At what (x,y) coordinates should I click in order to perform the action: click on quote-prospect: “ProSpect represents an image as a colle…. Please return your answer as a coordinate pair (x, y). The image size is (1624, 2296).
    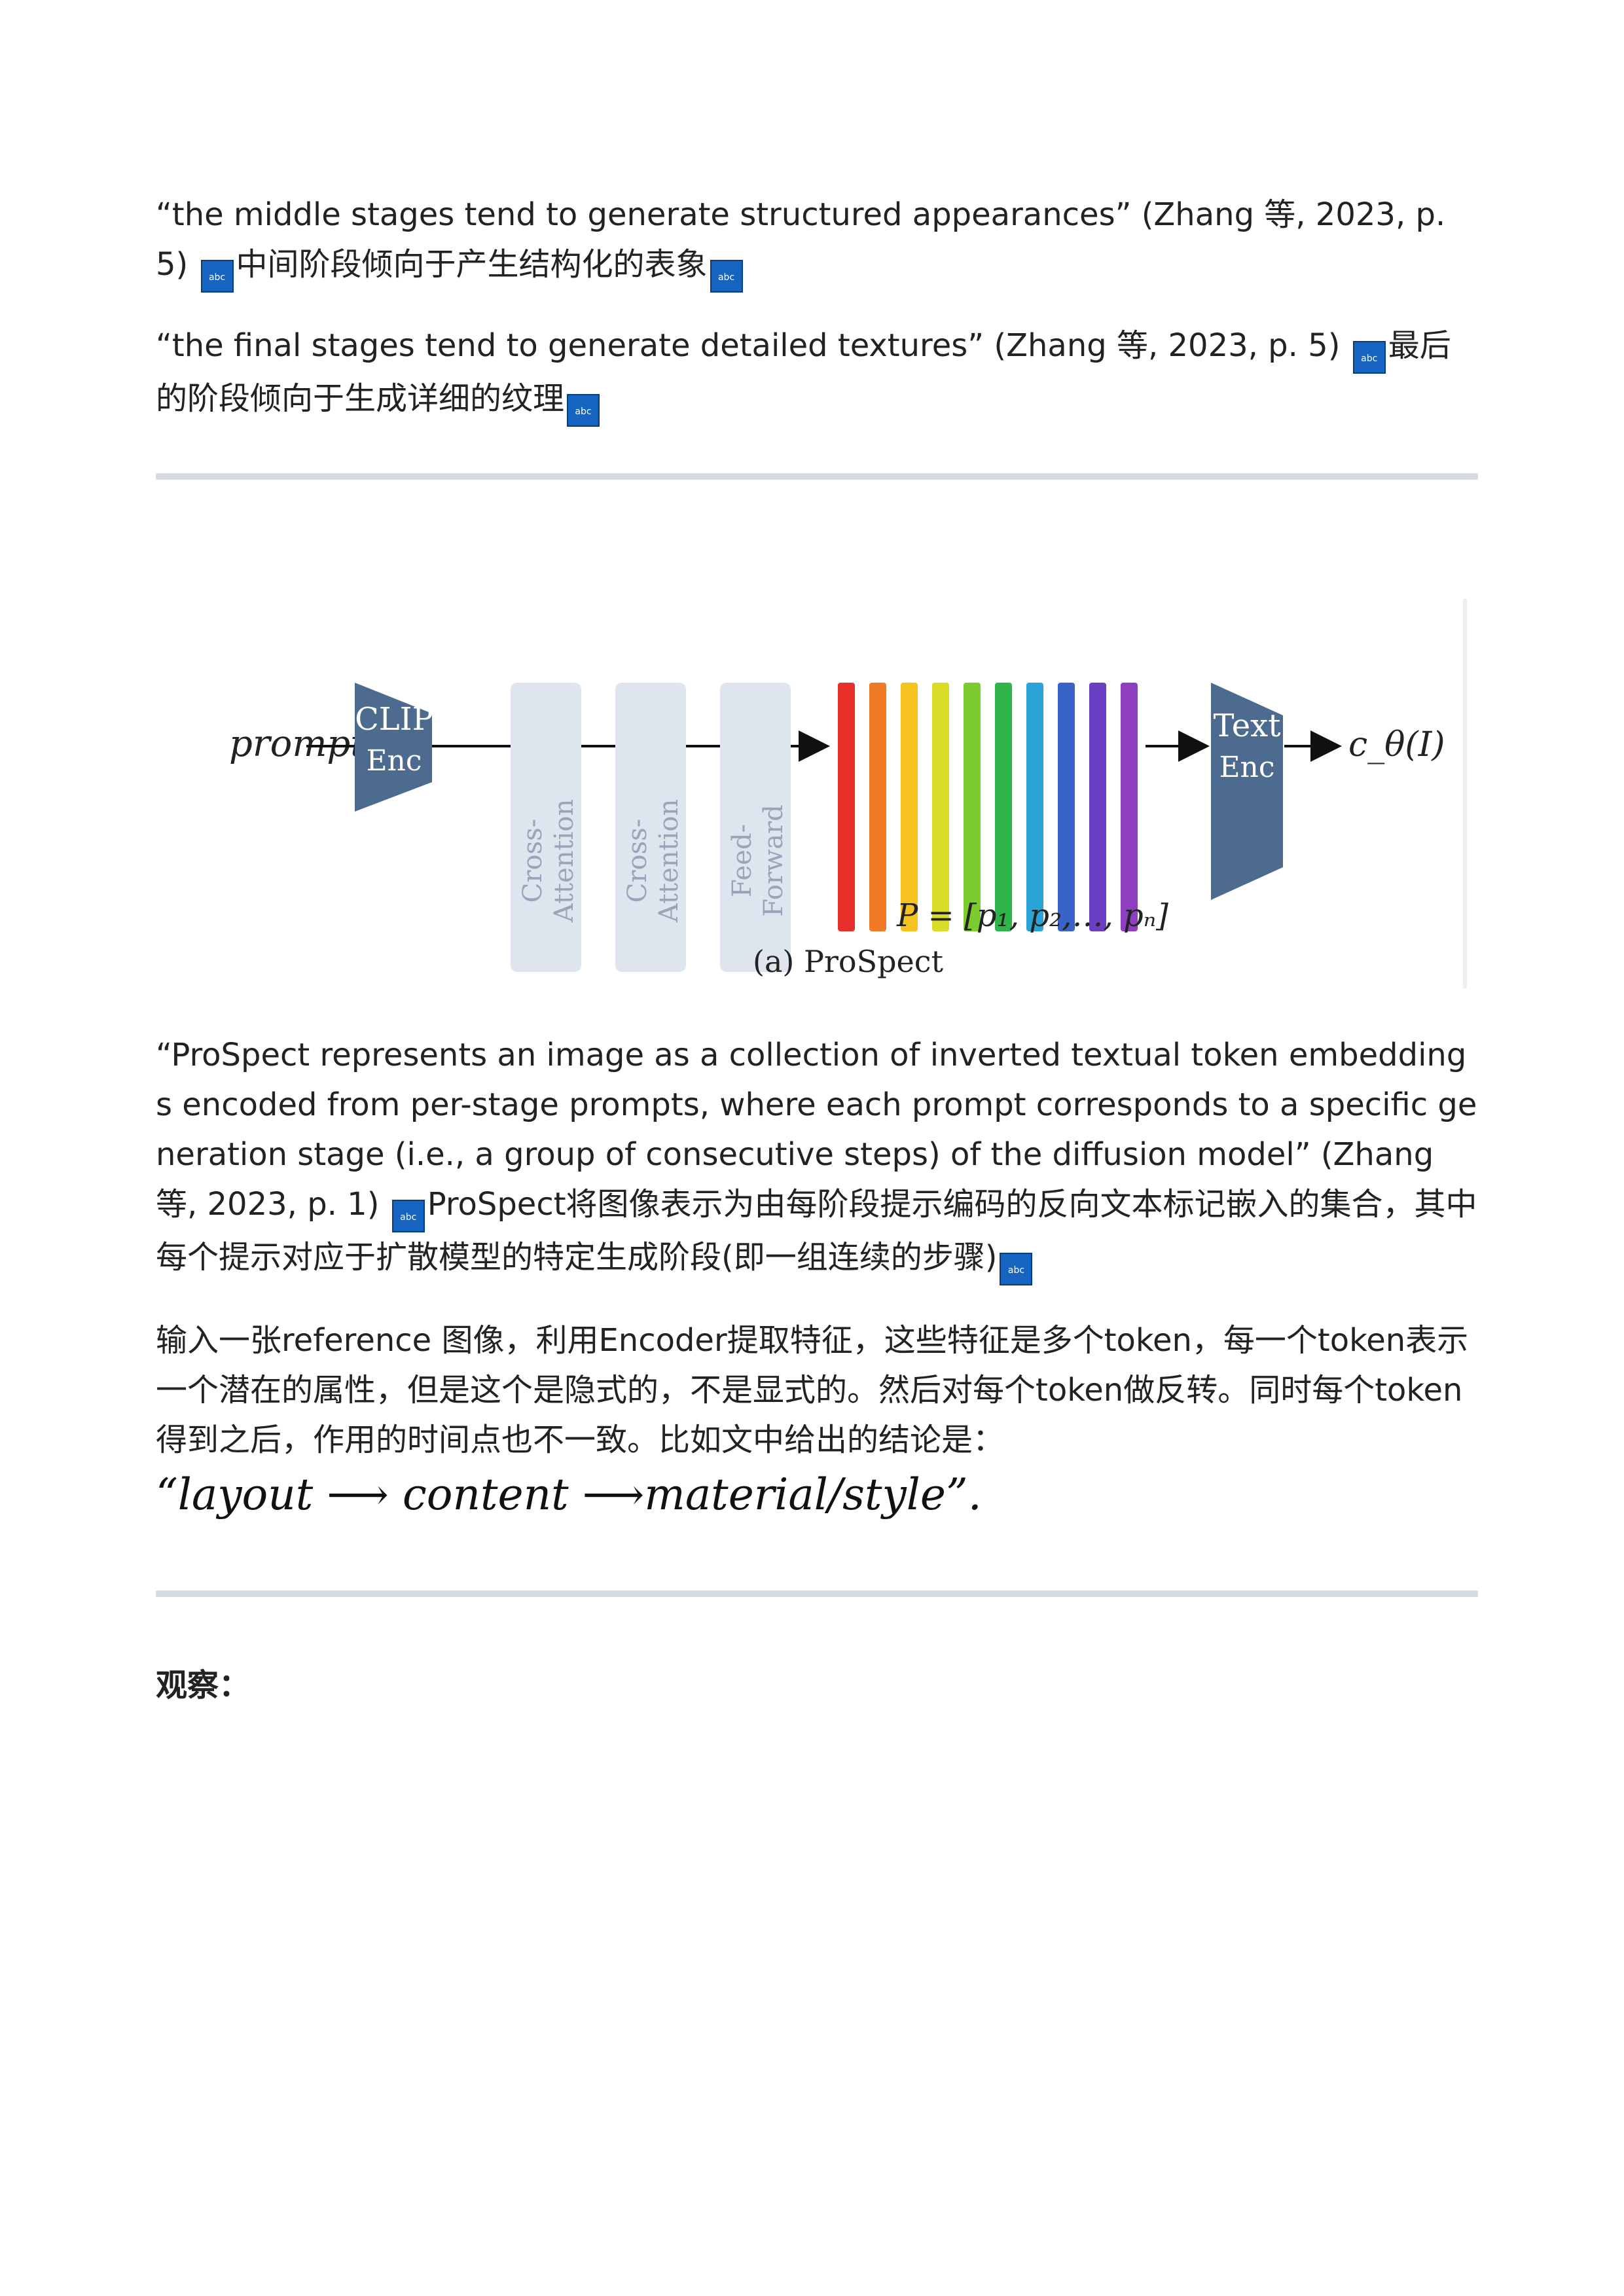
    Looking at the image, I should click on (817, 1157).